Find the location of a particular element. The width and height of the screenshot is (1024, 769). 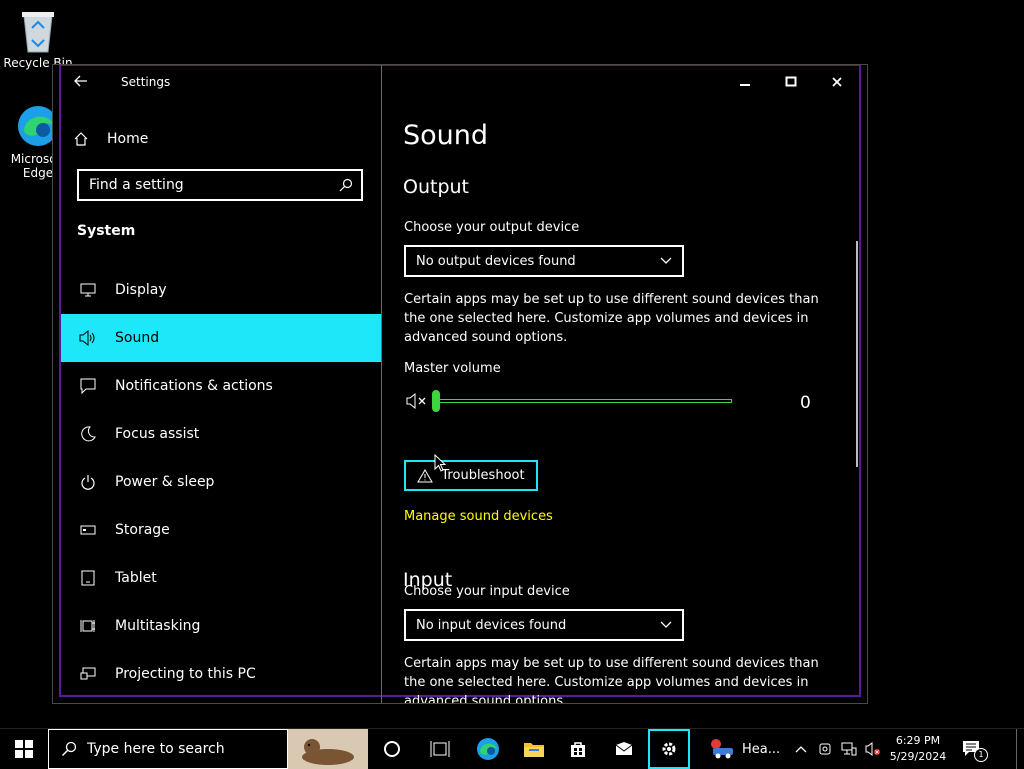

network-icon is located at coordinates (849, 749).